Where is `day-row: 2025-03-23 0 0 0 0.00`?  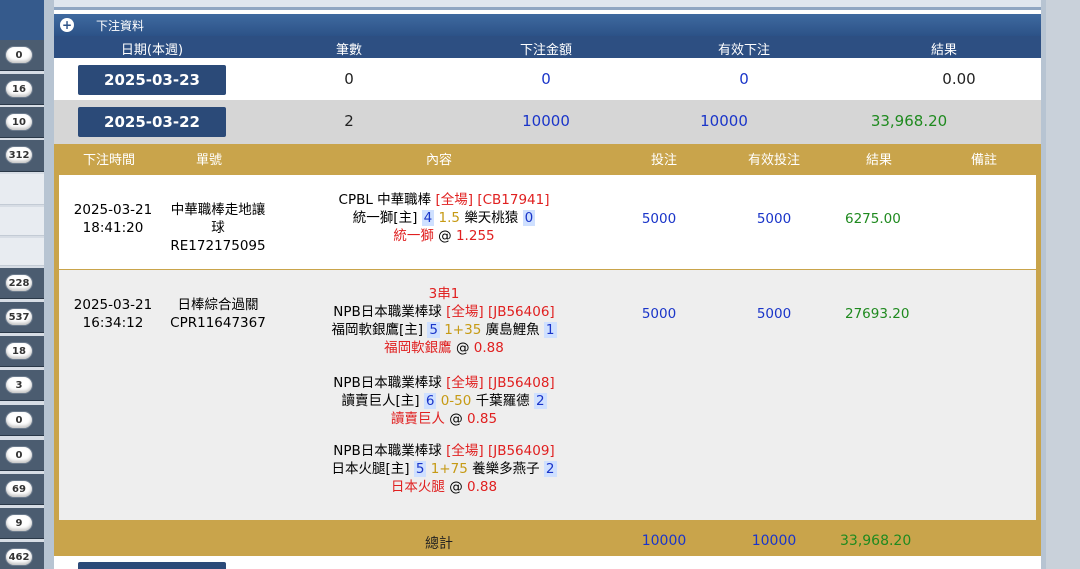 day-row: 2025-03-23 0 0 0 0.00 is located at coordinates (547, 80).